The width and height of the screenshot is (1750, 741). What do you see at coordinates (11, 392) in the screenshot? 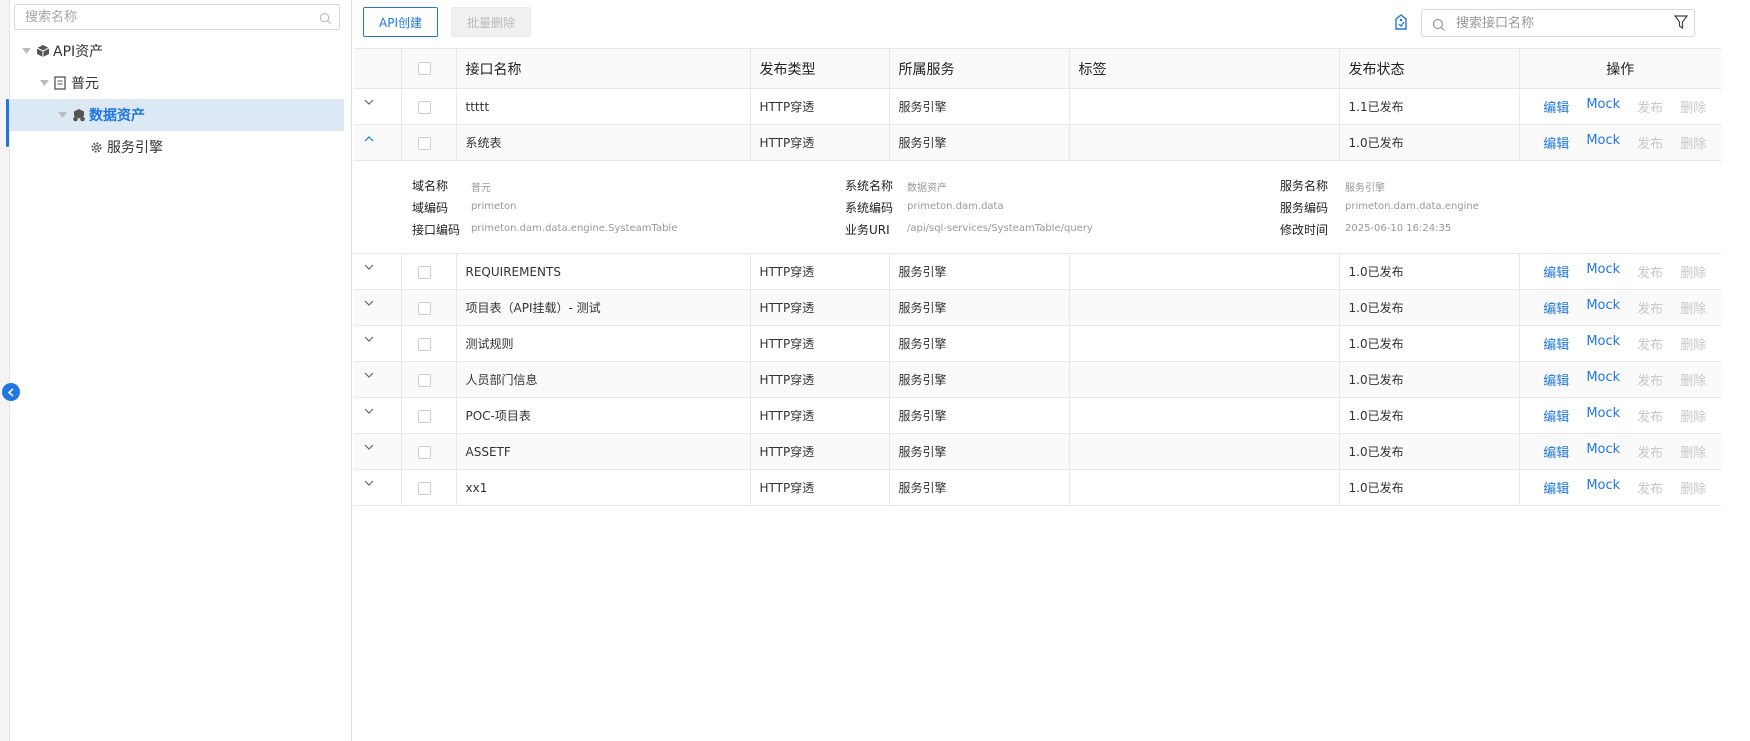
I see `collapse-sidebar-button` at bounding box center [11, 392].